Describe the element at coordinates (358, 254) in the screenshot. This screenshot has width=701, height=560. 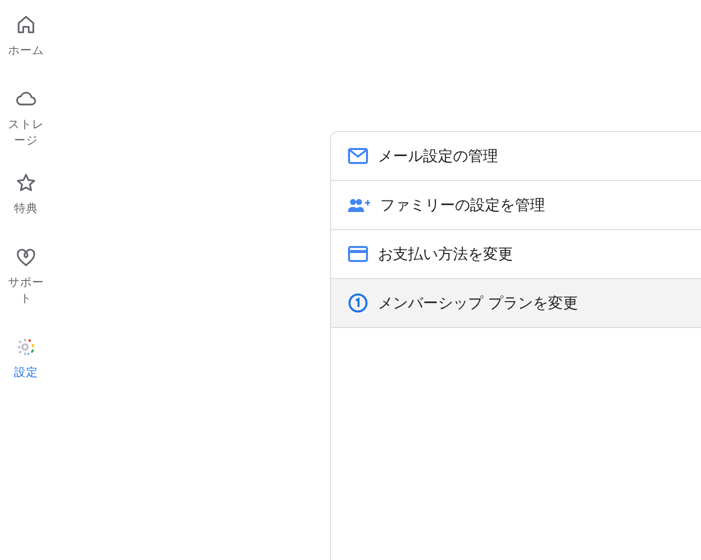
I see `card-icon` at that location.